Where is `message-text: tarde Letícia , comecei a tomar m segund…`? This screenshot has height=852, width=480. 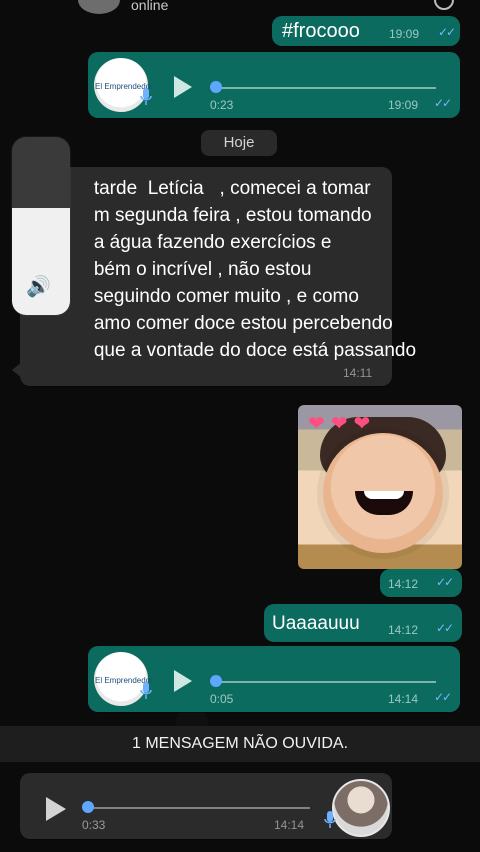 message-text: tarde Letícia , comecei a tomar m segund… is located at coordinates (255, 269).